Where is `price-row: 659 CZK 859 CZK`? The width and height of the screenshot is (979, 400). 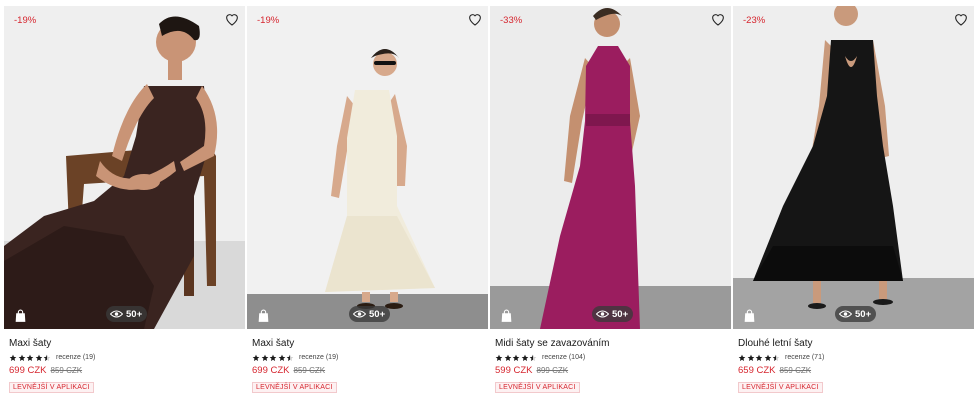
price-row: 659 CZK 859 CZK is located at coordinates (856, 370).